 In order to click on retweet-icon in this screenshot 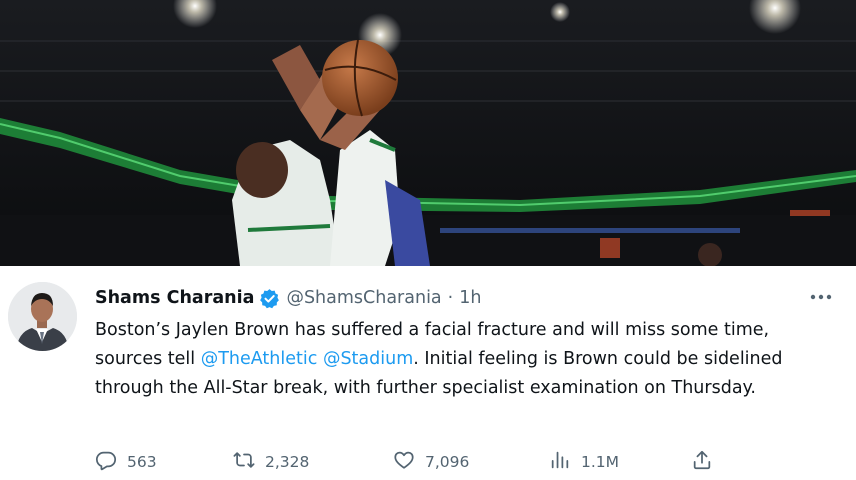, I will do `click(244, 462)`.